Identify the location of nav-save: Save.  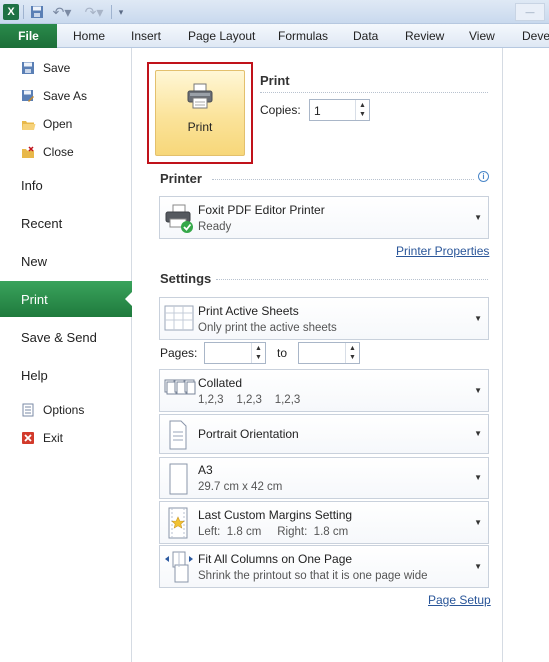
(45, 68).